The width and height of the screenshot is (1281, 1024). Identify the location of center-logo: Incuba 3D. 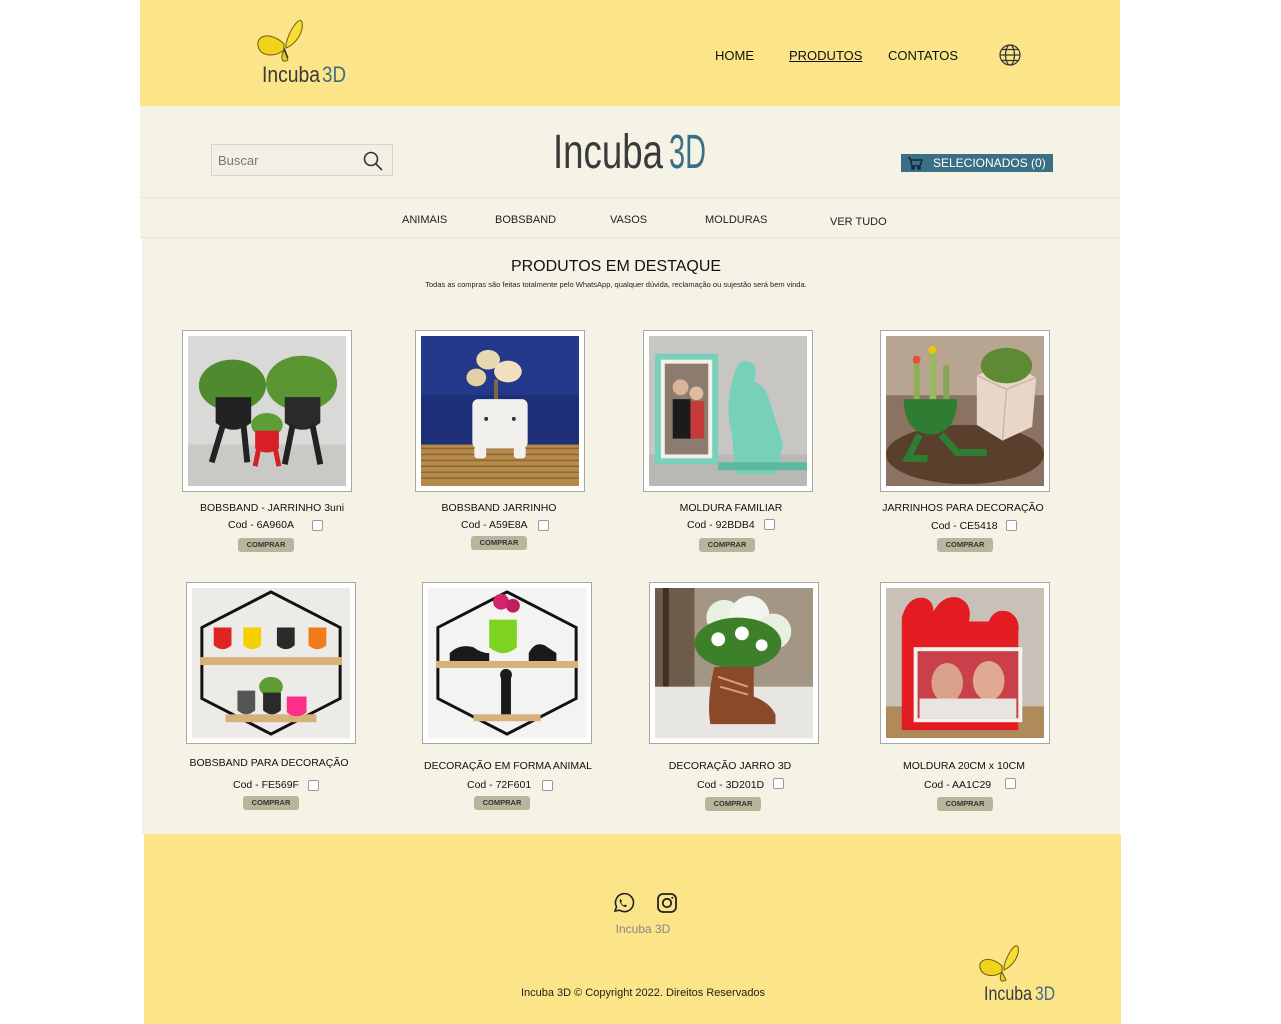
(630, 147).